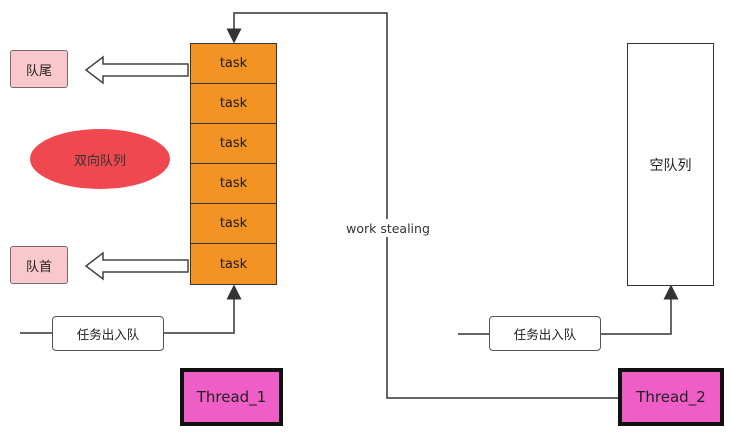 The height and width of the screenshot is (436, 732). Describe the element at coordinates (100, 159) in the screenshot. I see `deque-ellipse: 双向队列` at that location.